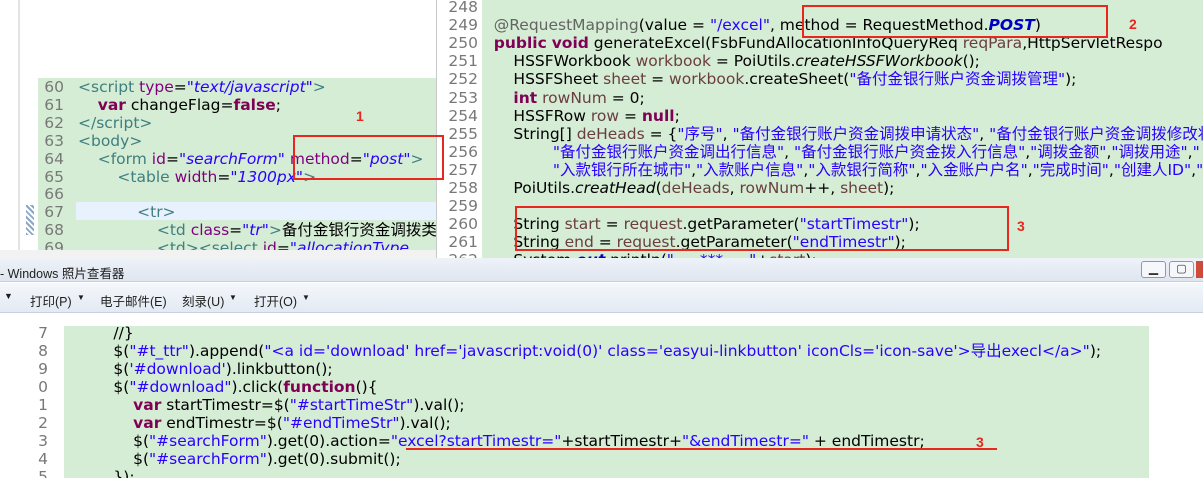 This screenshot has height=478, width=1203. I want to click on menu-open: 打开(O), so click(275, 300).